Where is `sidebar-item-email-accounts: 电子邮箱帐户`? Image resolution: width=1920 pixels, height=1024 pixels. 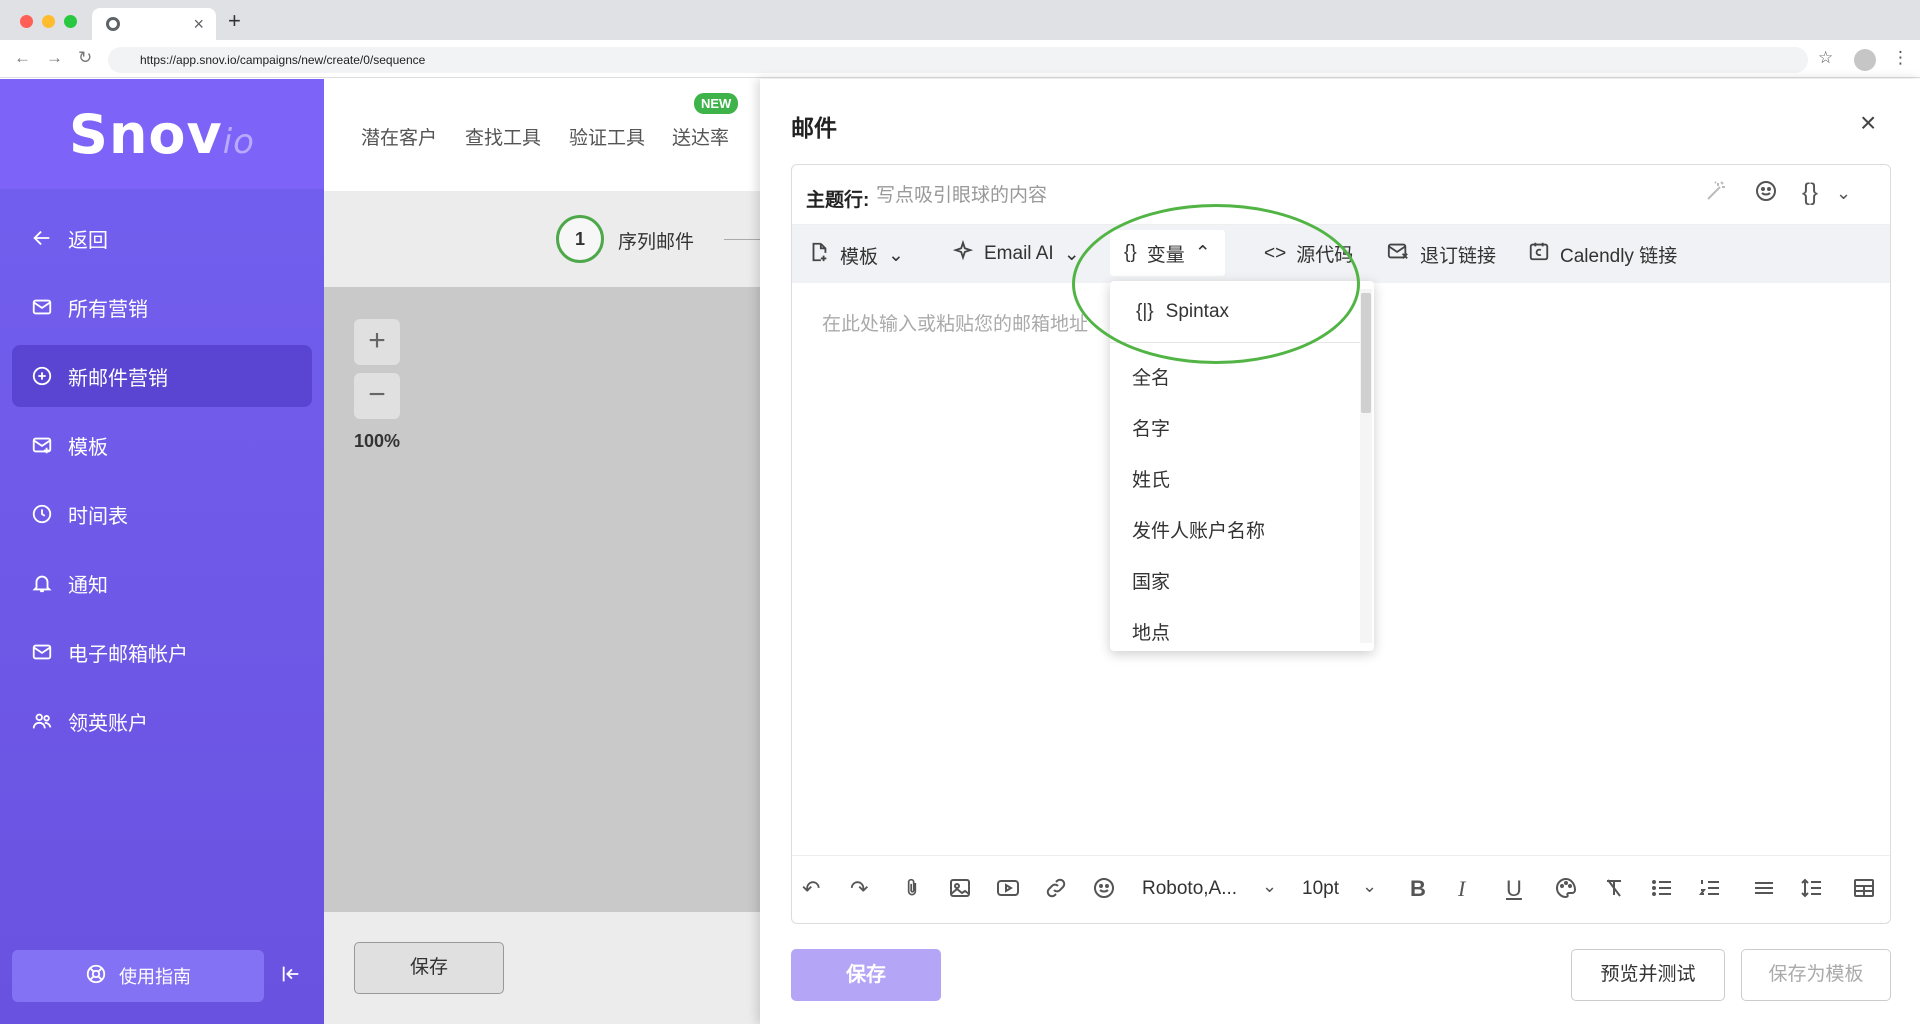
sidebar-item-email-accounts: 电子邮箱帐户 is located at coordinates (162, 652).